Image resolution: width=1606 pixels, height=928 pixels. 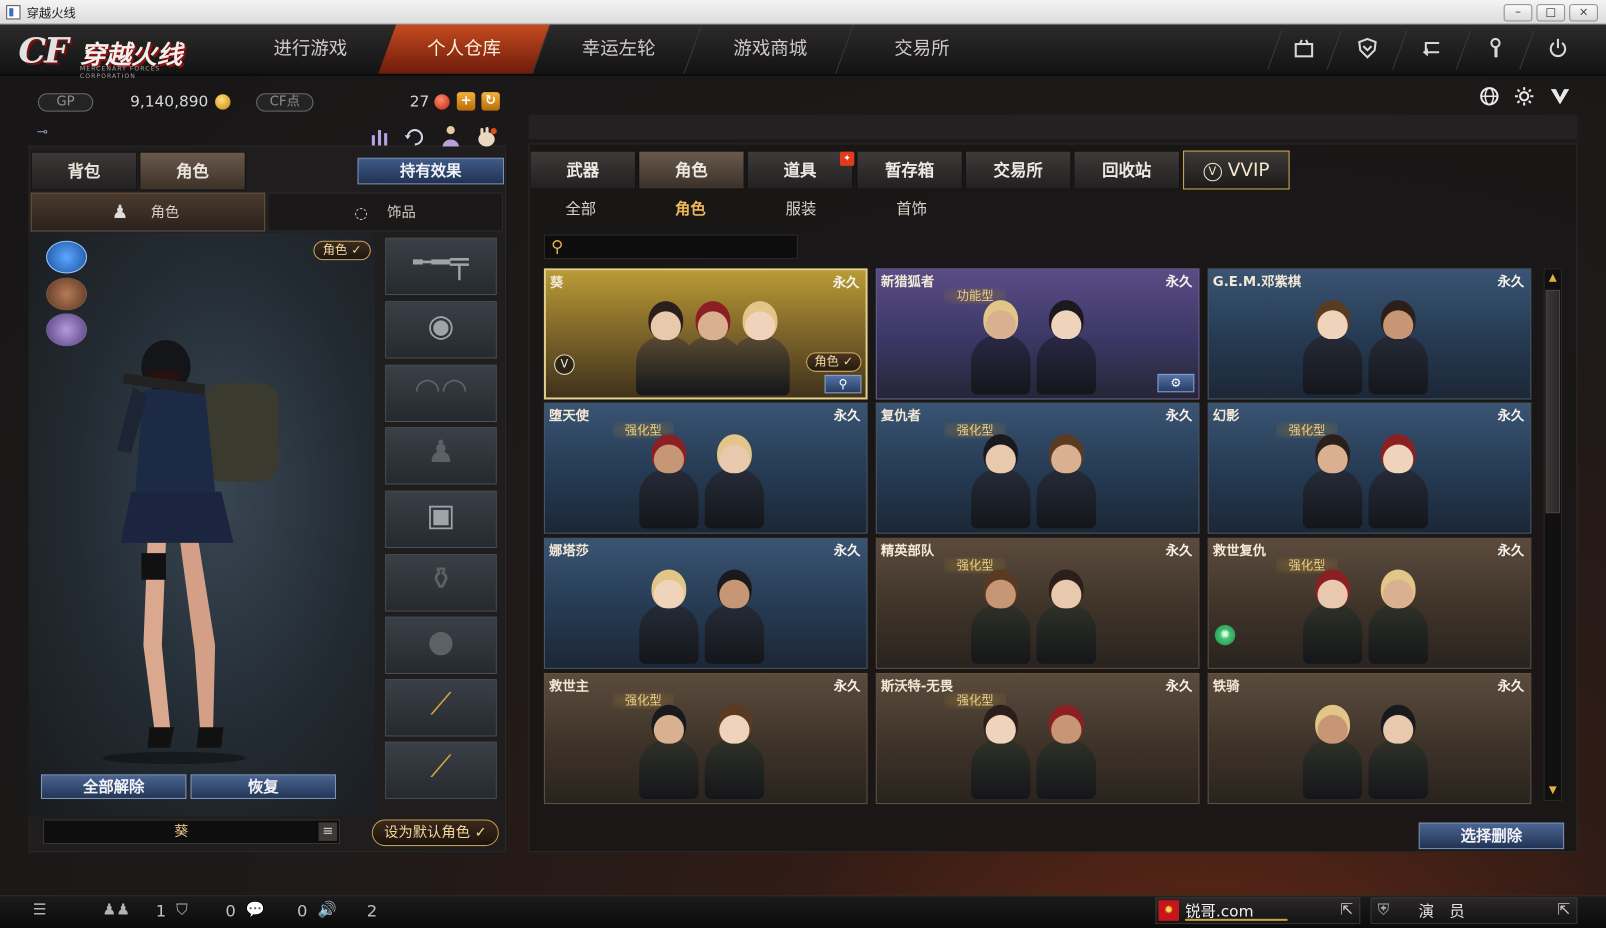 I want to click on character-pose-icon, so click(x=450, y=136).